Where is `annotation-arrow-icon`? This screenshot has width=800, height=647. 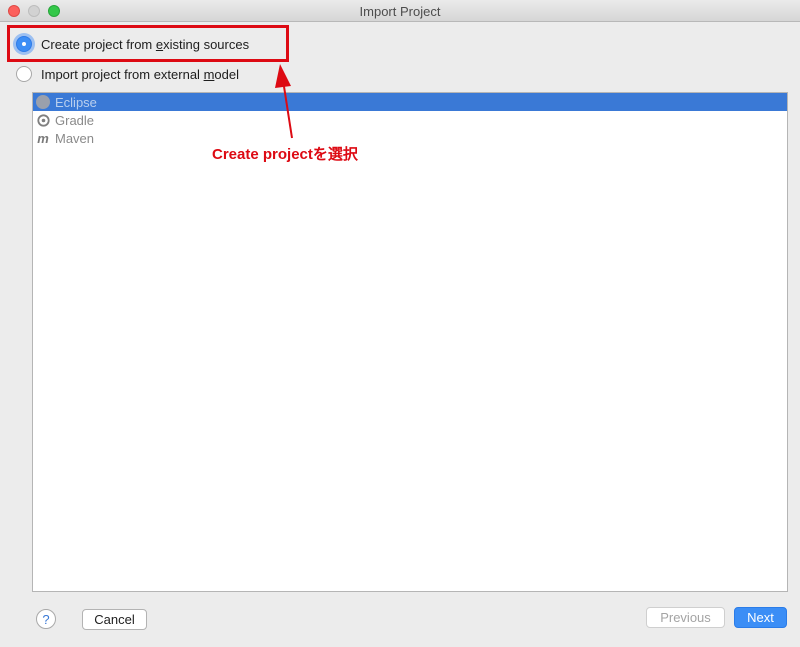 annotation-arrow-icon is located at coordinates (284, 101).